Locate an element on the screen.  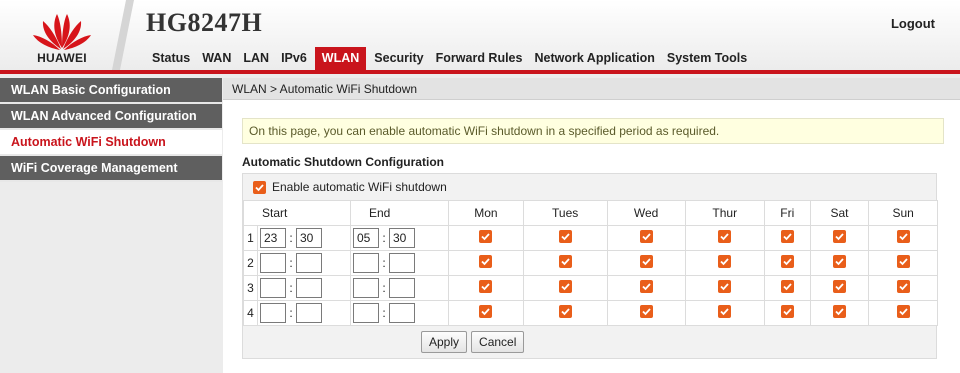
col-header-start: Start is located at coordinates (297, 213).